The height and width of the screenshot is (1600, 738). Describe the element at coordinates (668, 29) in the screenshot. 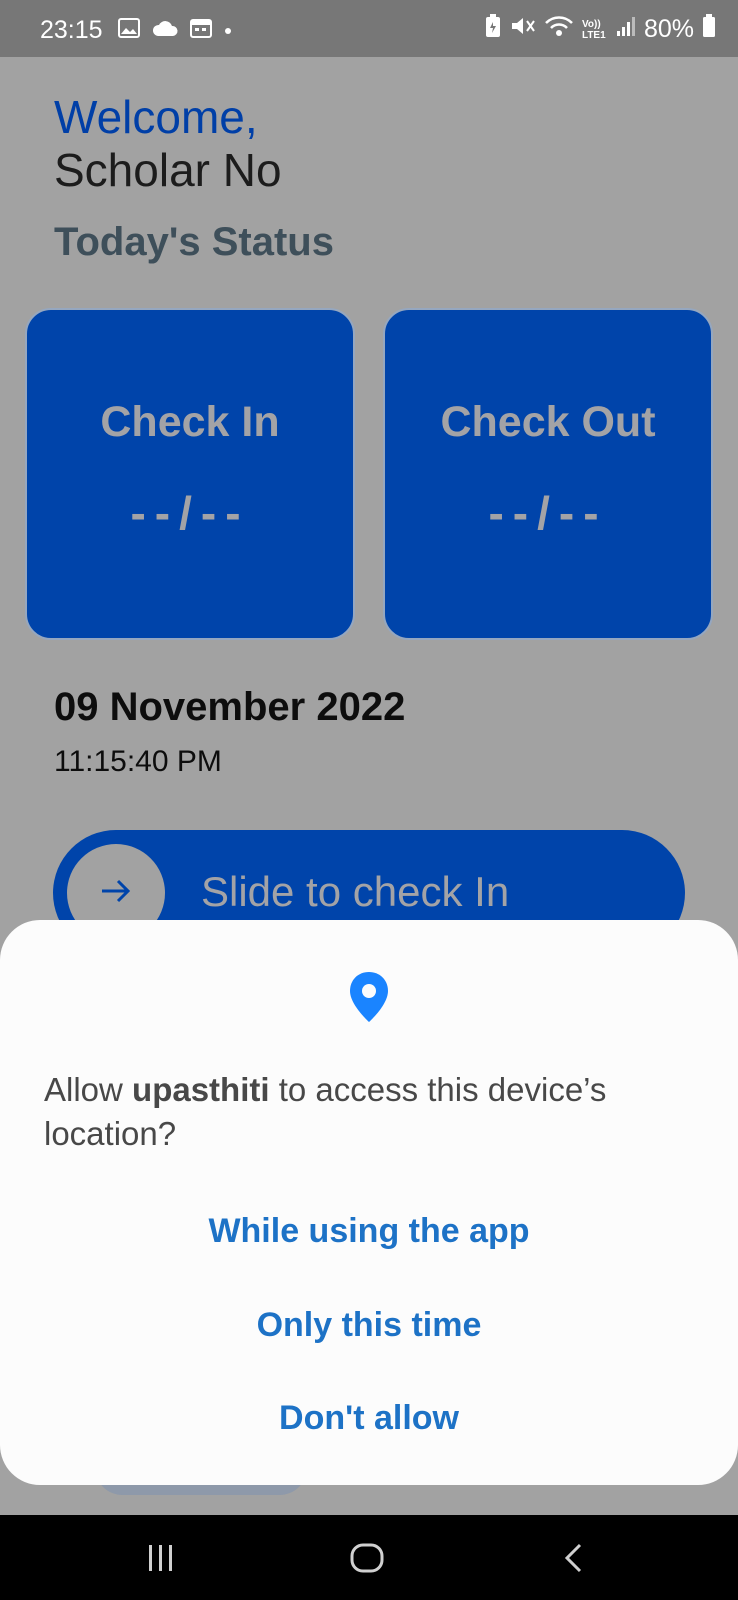

I see `battery-percent: 80%` at that location.